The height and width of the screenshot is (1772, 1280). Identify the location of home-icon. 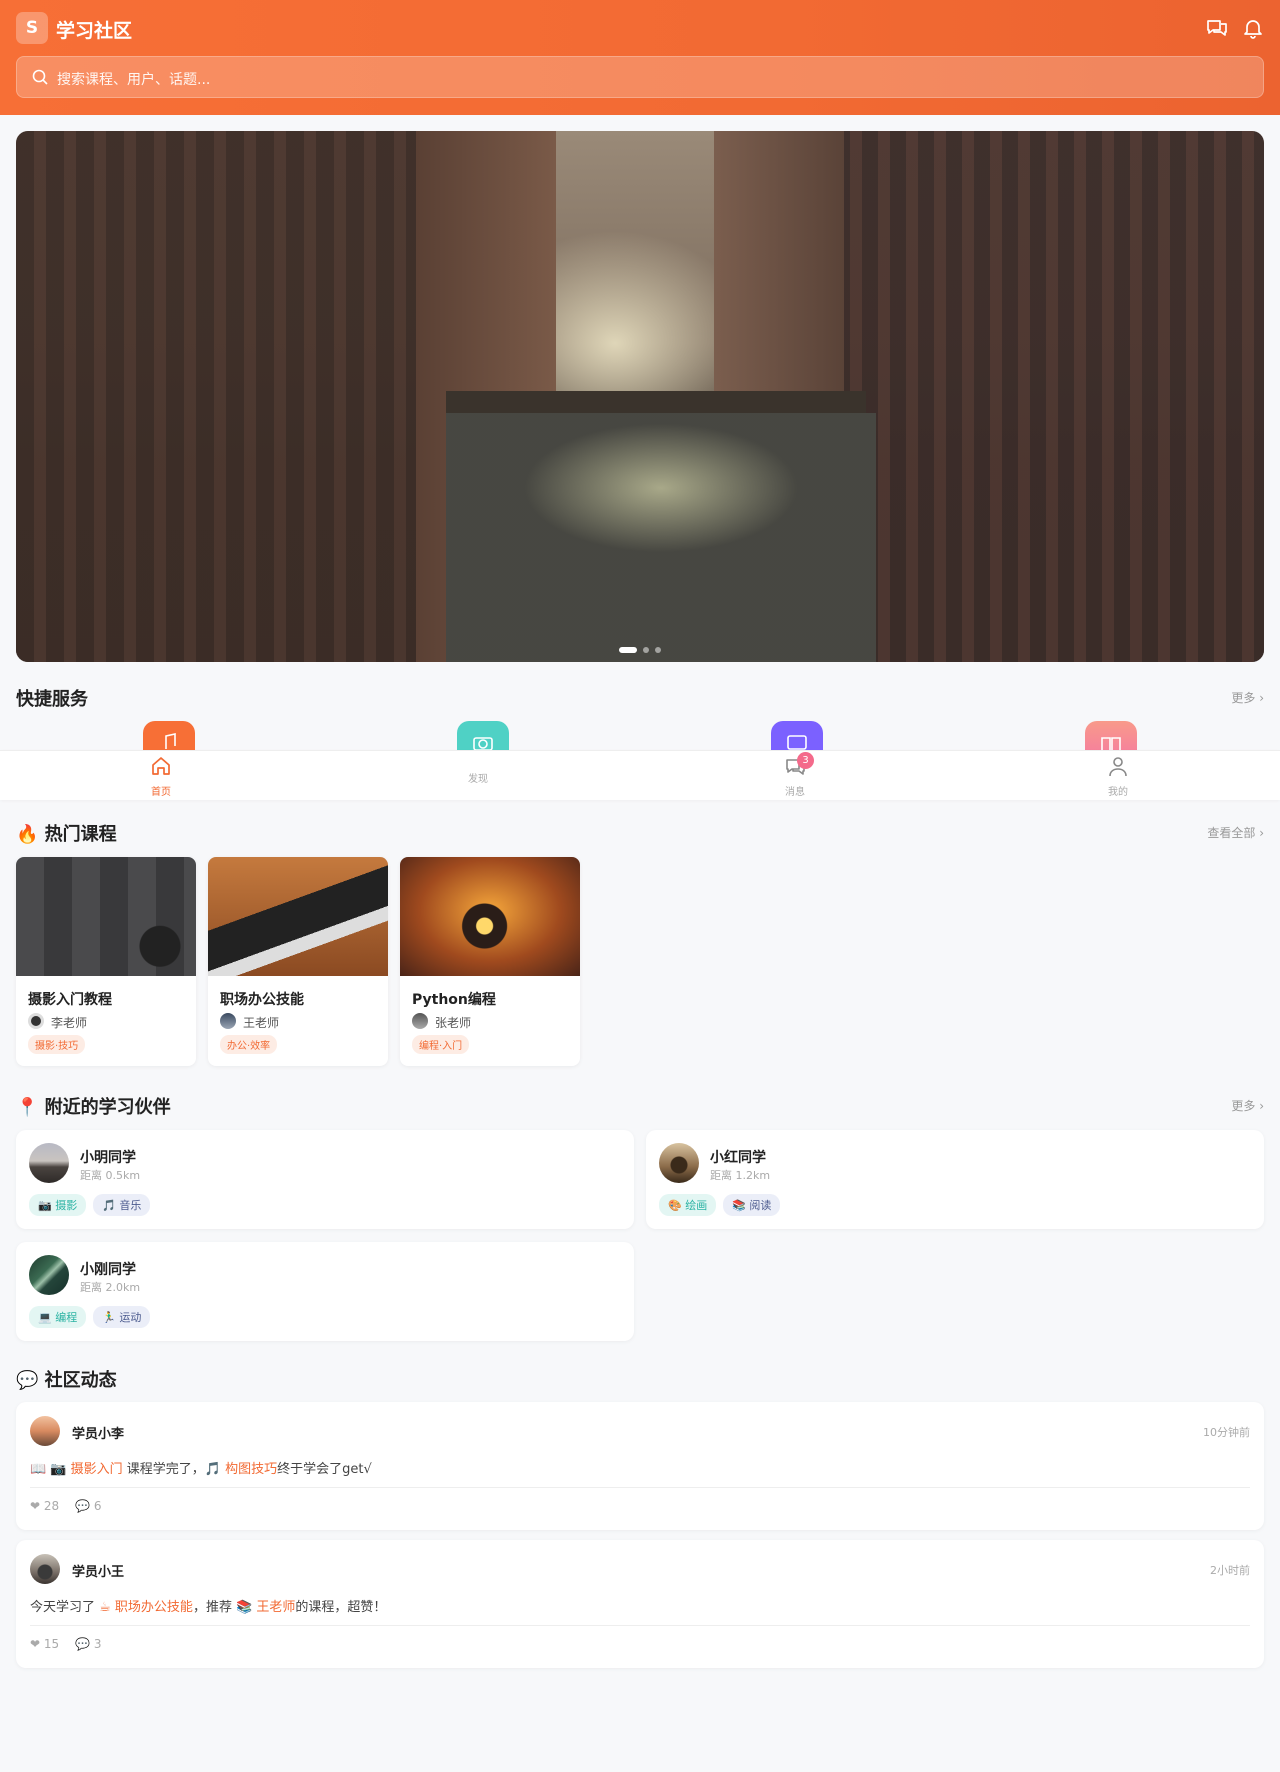
(161, 766).